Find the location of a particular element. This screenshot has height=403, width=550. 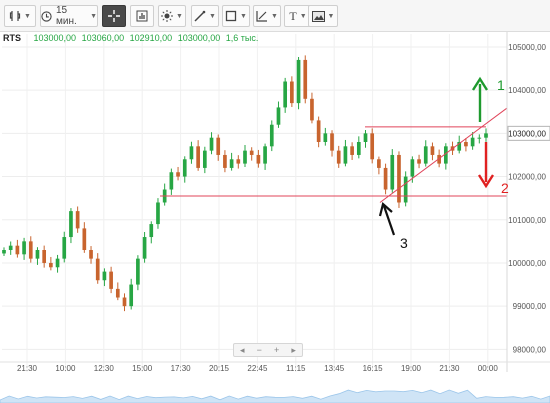

y-tick-label: 99000,00 is located at coordinates (530, 306).